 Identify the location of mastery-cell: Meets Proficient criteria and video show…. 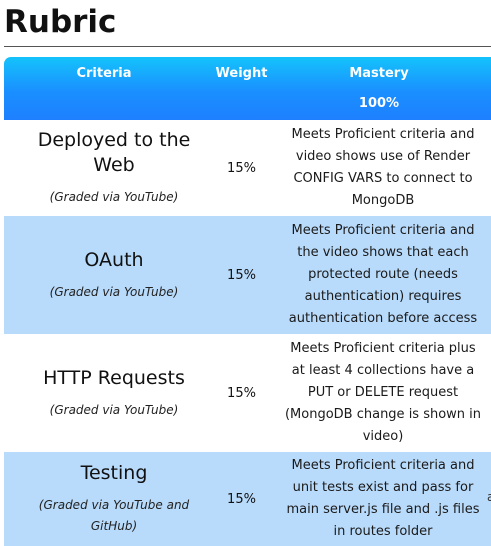
(383, 168).